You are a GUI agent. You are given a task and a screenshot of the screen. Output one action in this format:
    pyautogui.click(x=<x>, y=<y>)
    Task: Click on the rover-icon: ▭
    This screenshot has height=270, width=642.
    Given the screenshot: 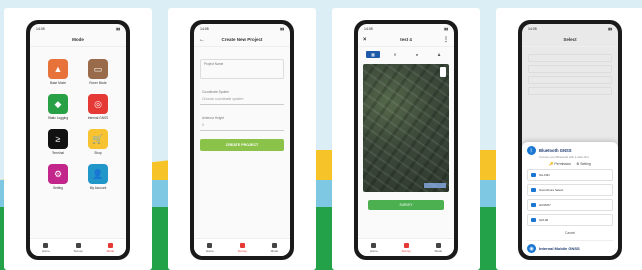 What is the action you would take?
    pyautogui.click(x=98, y=69)
    